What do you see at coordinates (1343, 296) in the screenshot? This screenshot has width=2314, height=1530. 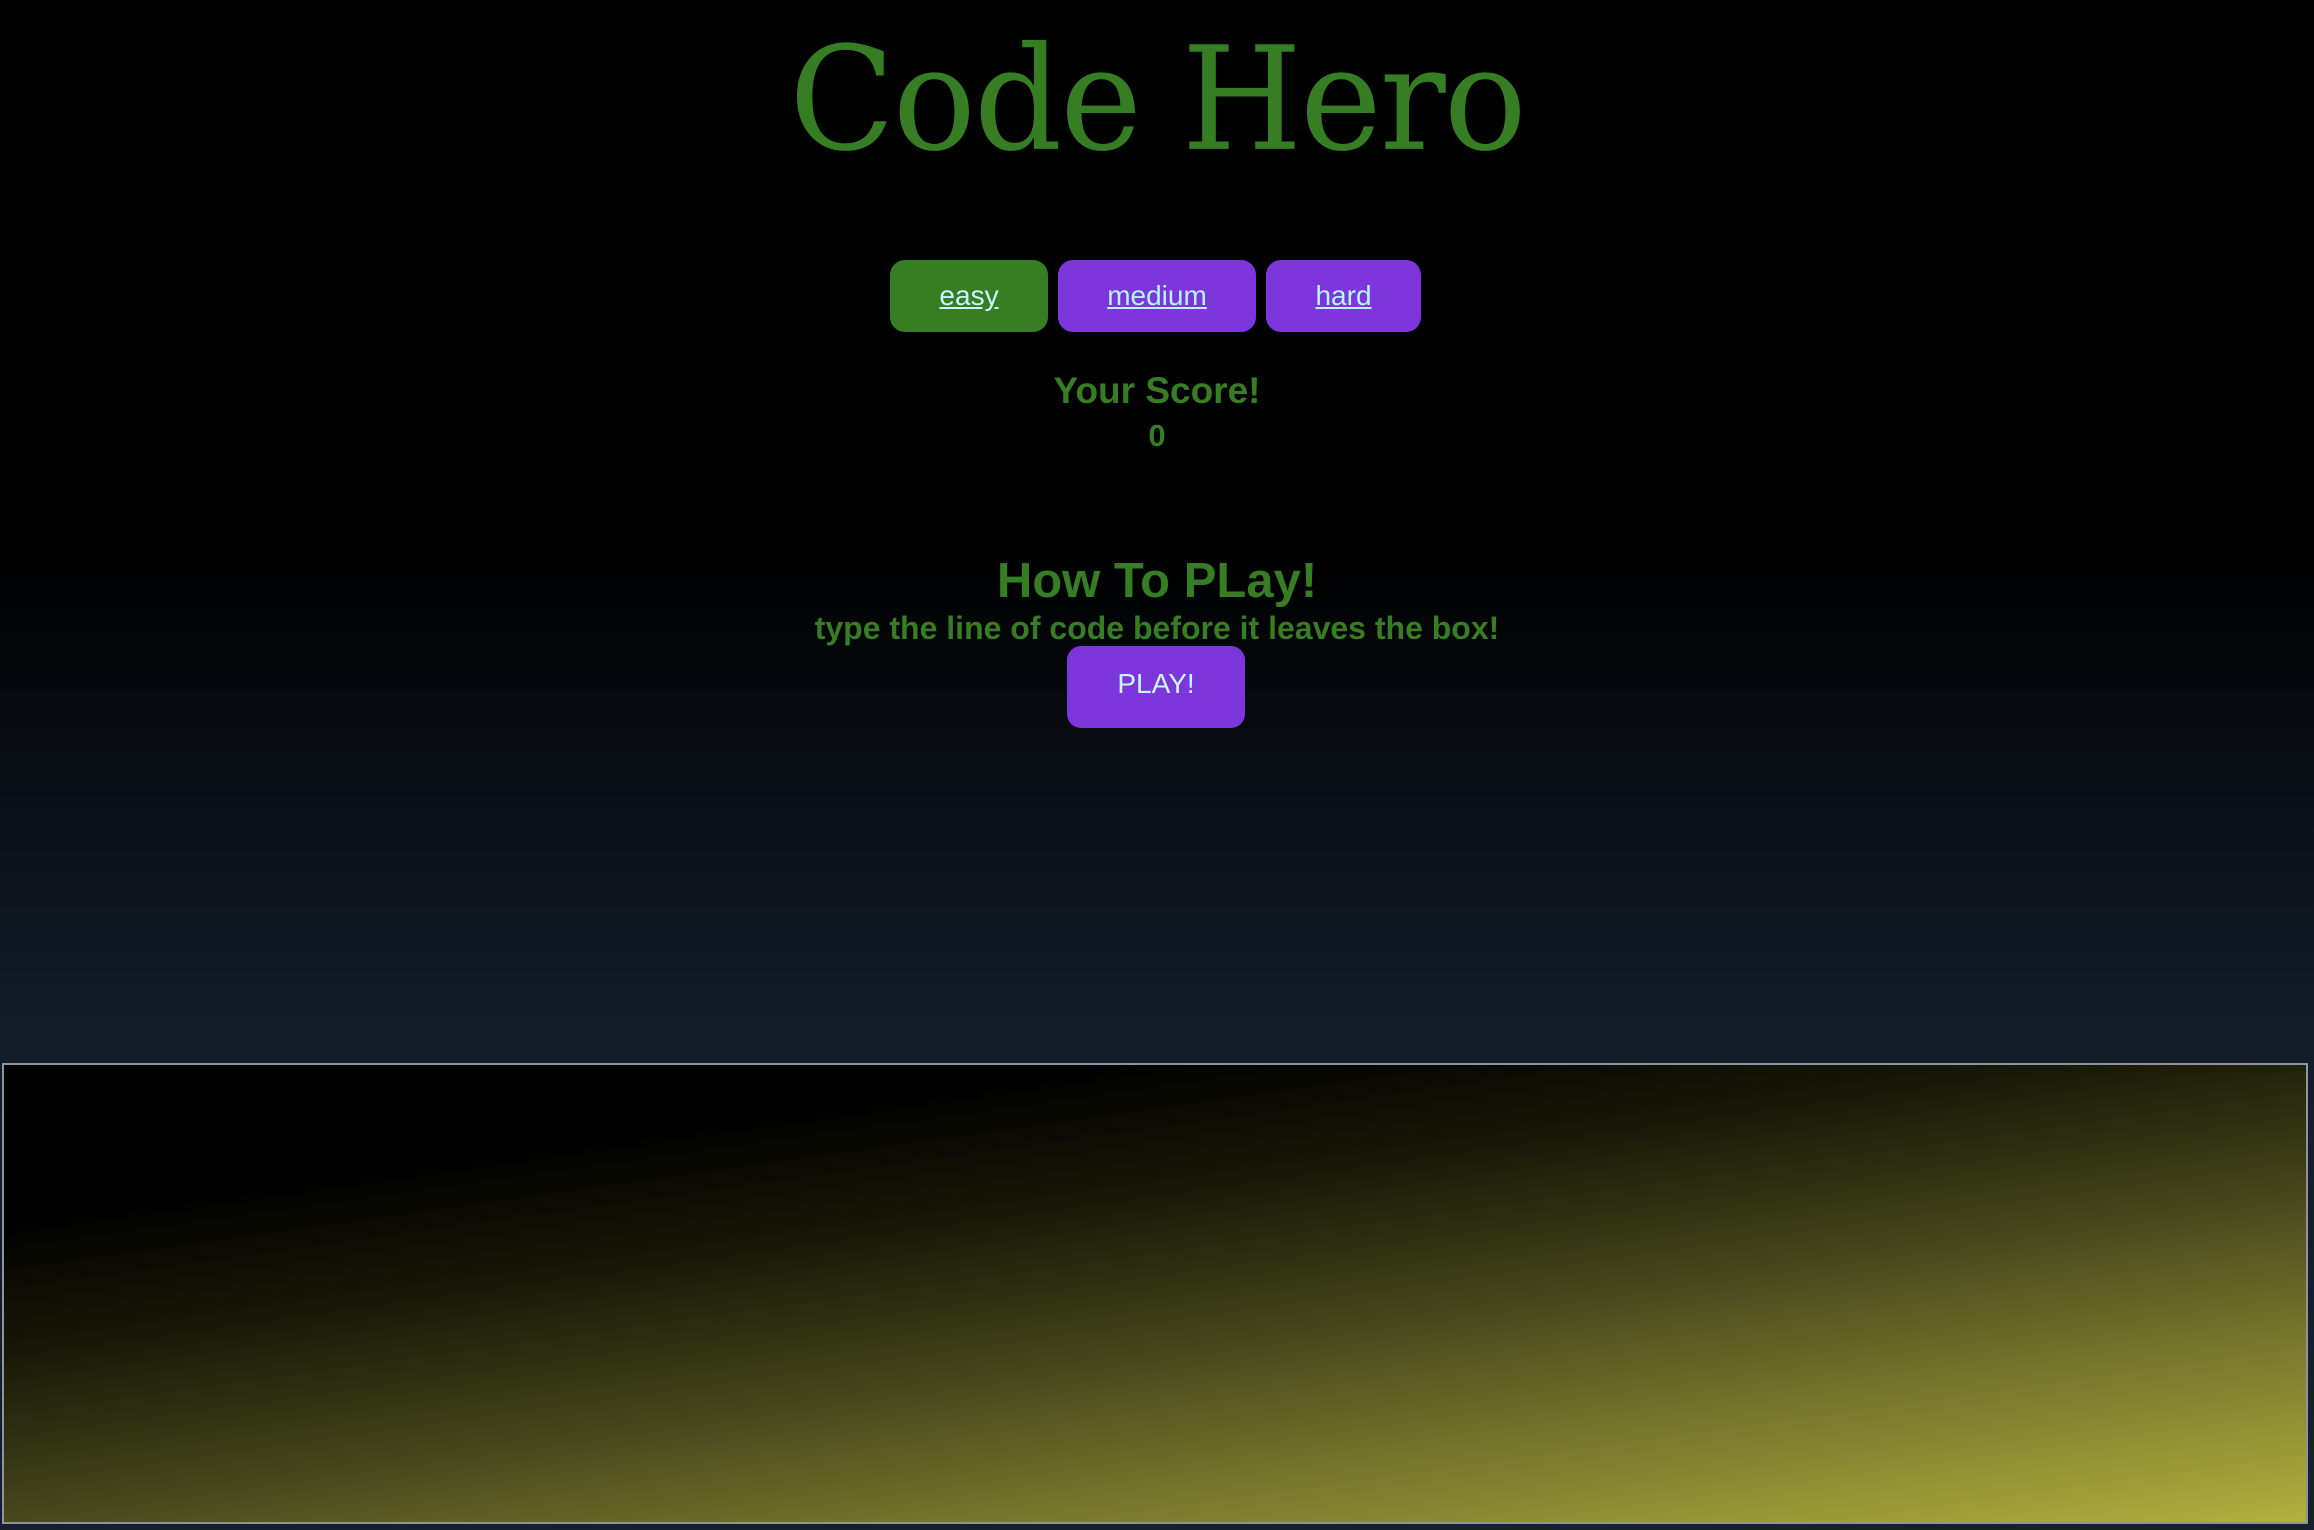 I see `difficulty-hard-button: hard` at bounding box center [1343, 296].